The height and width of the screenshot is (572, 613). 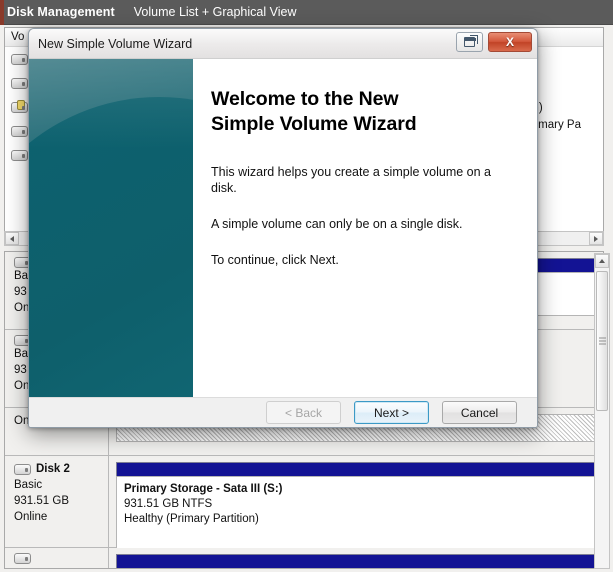 I want to click on window-edge-accent, so click(x=2, y=12).